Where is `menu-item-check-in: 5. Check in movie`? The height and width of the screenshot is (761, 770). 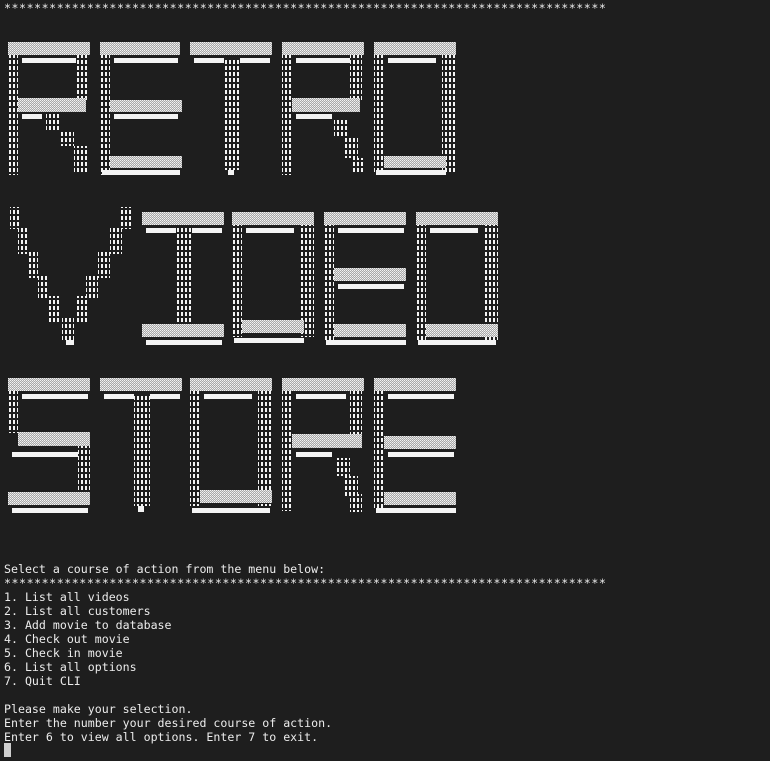
menu-item-check-in: 5. Check in movie is located at coordinates (63, 653).